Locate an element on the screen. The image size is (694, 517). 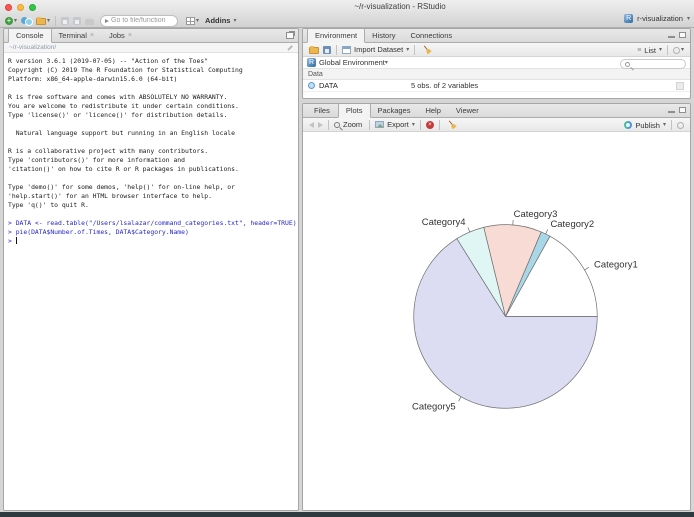
save-icon is located at coordinates (327, 49).